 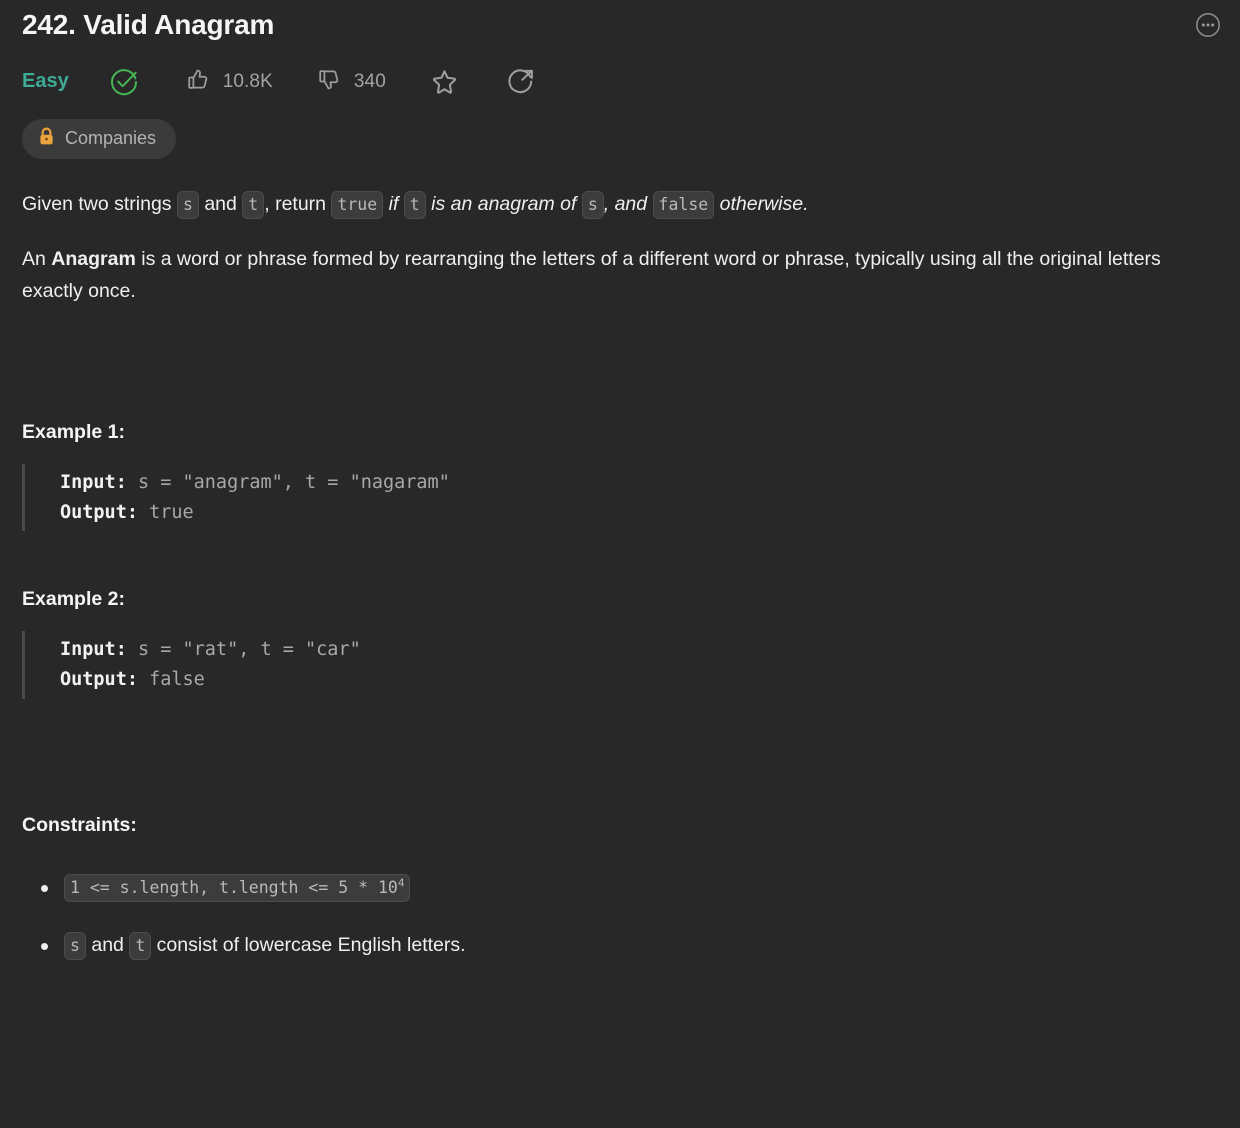 What do you see at coordinates (414, 204) in the screenshot?
I see `code-chip-t-2: t` at bounding box center [414, 204].